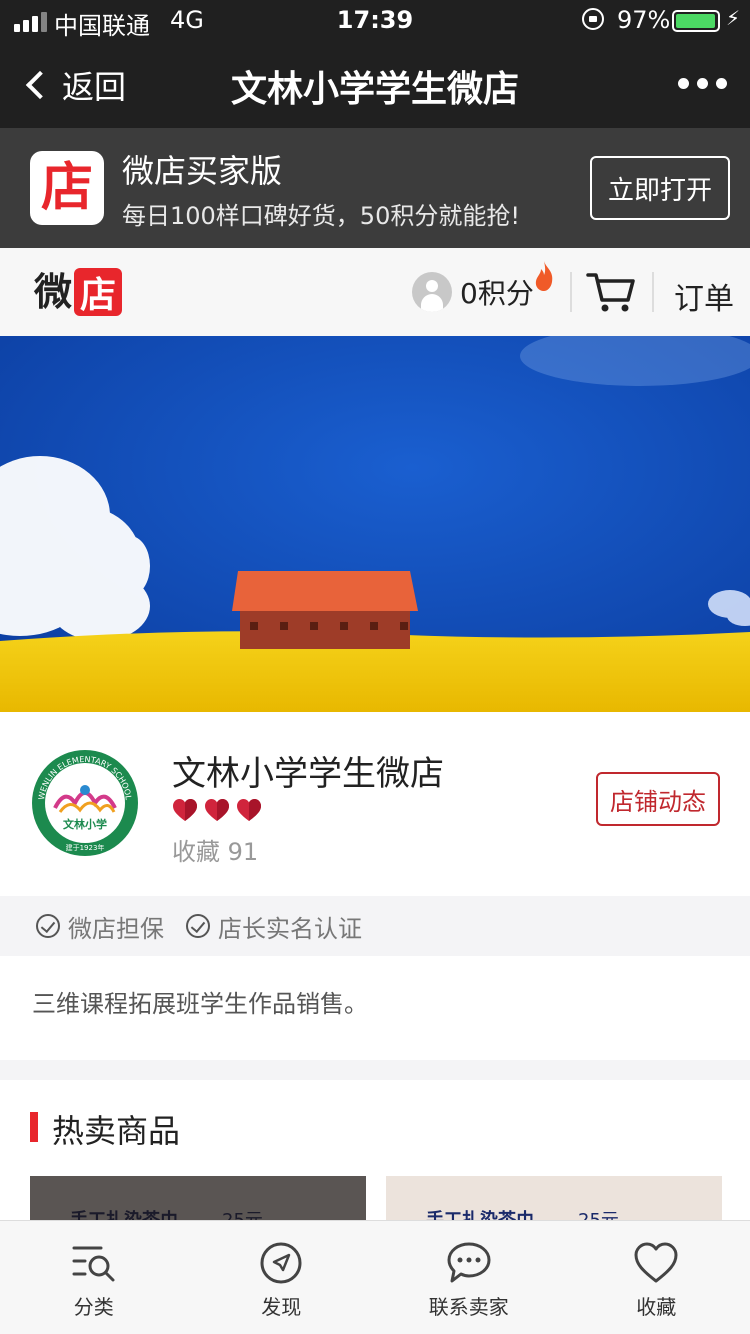 Image resolution: width=750 pixels, height=1334 pixels. What do you see at coordinates (281, 1307) in the screenshot?
I see `tab-label: 发现` at bounding box center [281, 1307].